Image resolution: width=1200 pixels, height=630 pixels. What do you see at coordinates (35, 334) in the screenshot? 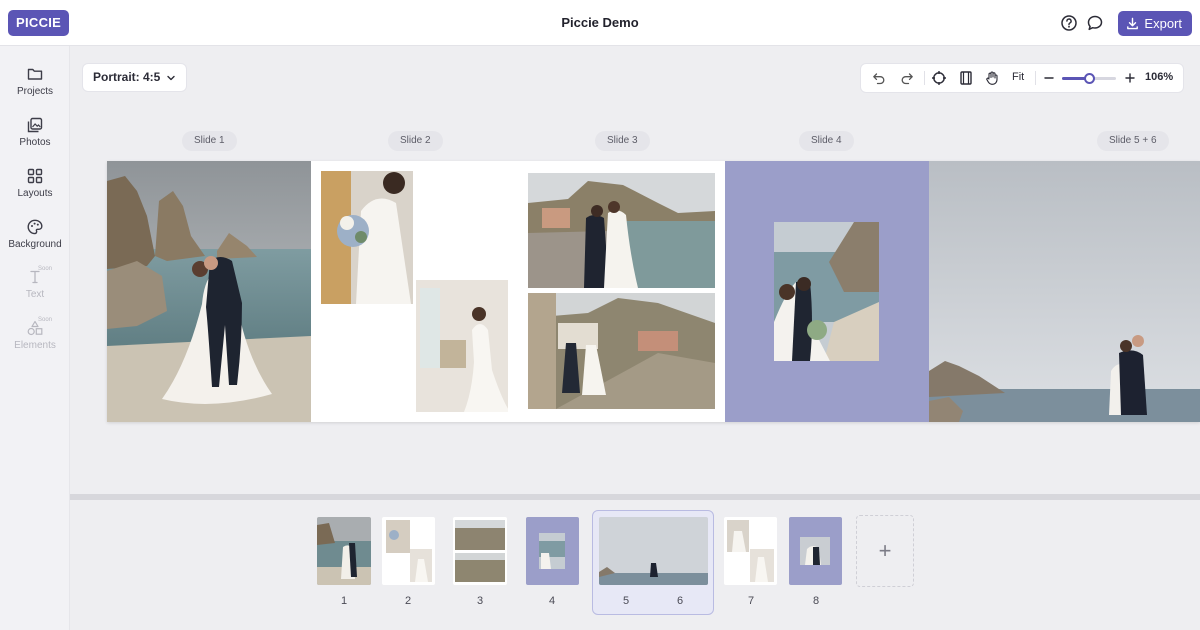
I see `sidebar-item-elements: Soon Elements` at bounding box center [35, 334].